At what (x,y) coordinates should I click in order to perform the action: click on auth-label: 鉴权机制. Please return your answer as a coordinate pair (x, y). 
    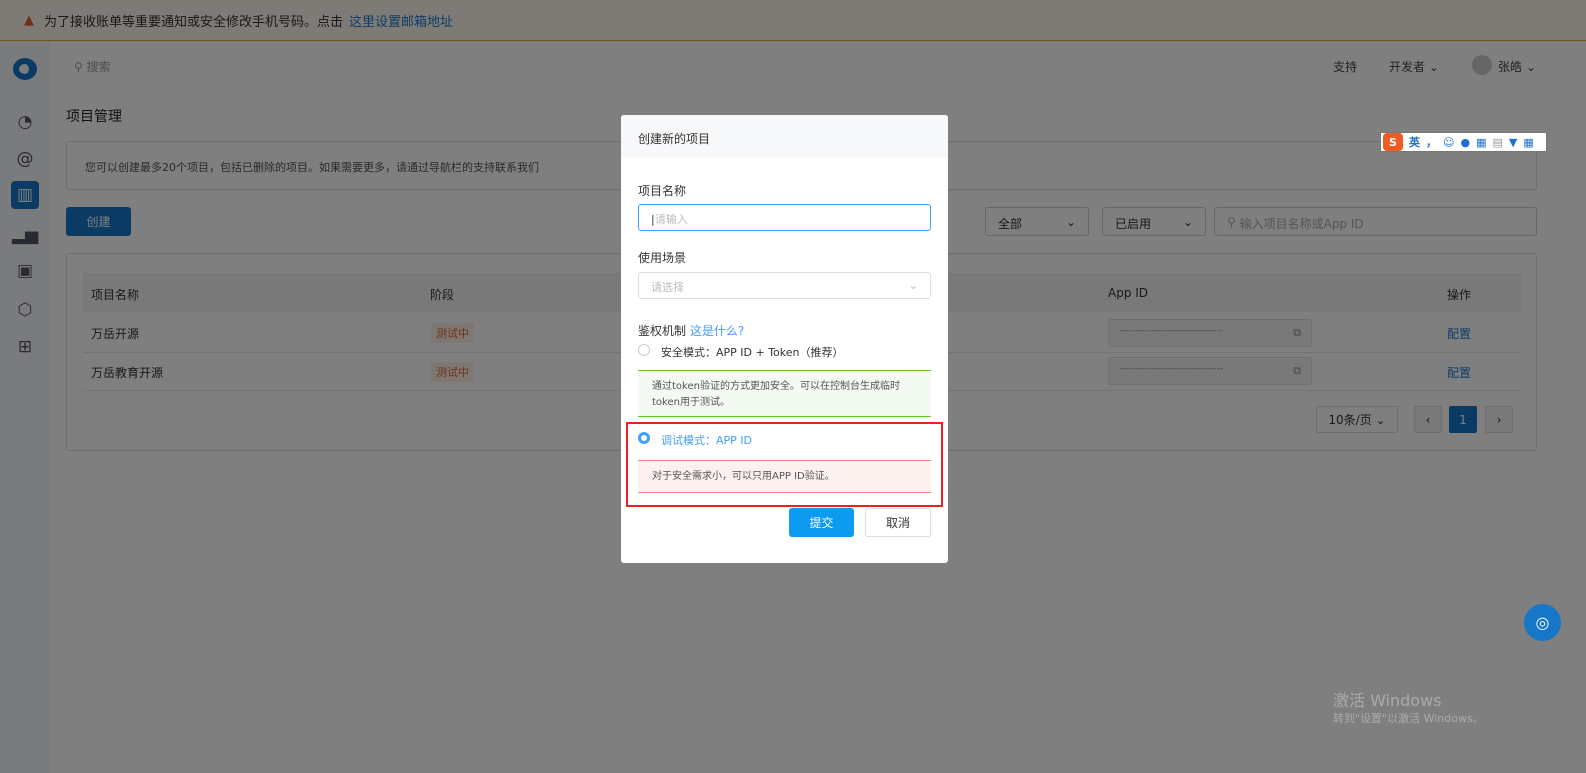
    Looking at the image, I should click on (662, 331).